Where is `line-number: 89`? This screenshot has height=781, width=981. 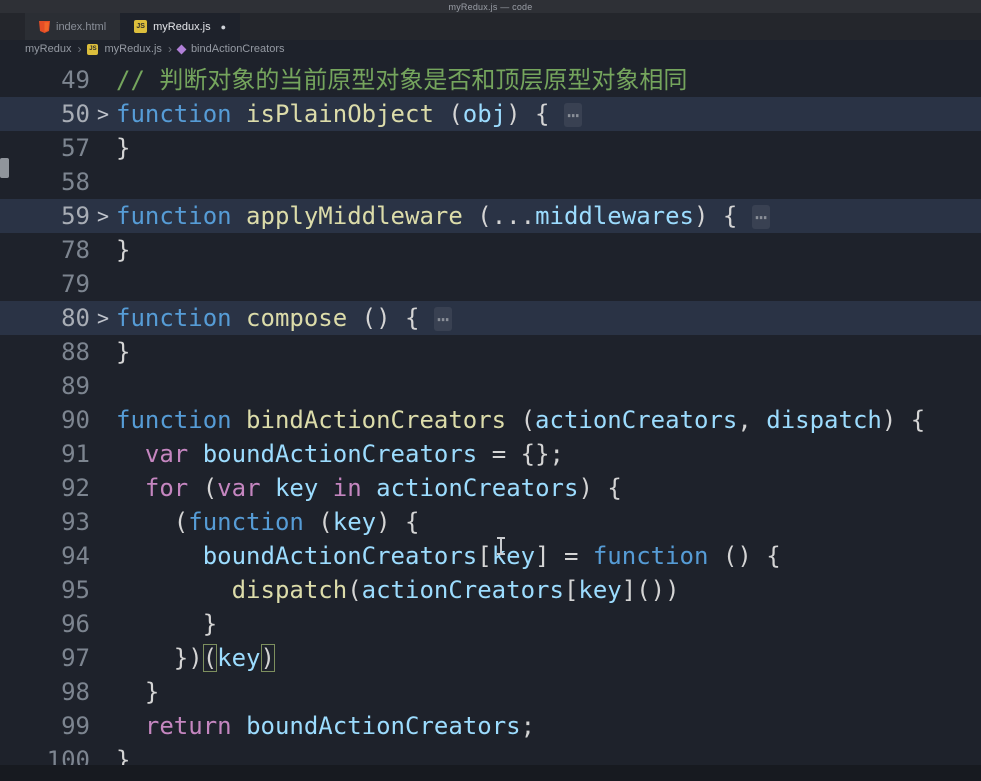 line-number: 89 is located at coordinates (45, 386).